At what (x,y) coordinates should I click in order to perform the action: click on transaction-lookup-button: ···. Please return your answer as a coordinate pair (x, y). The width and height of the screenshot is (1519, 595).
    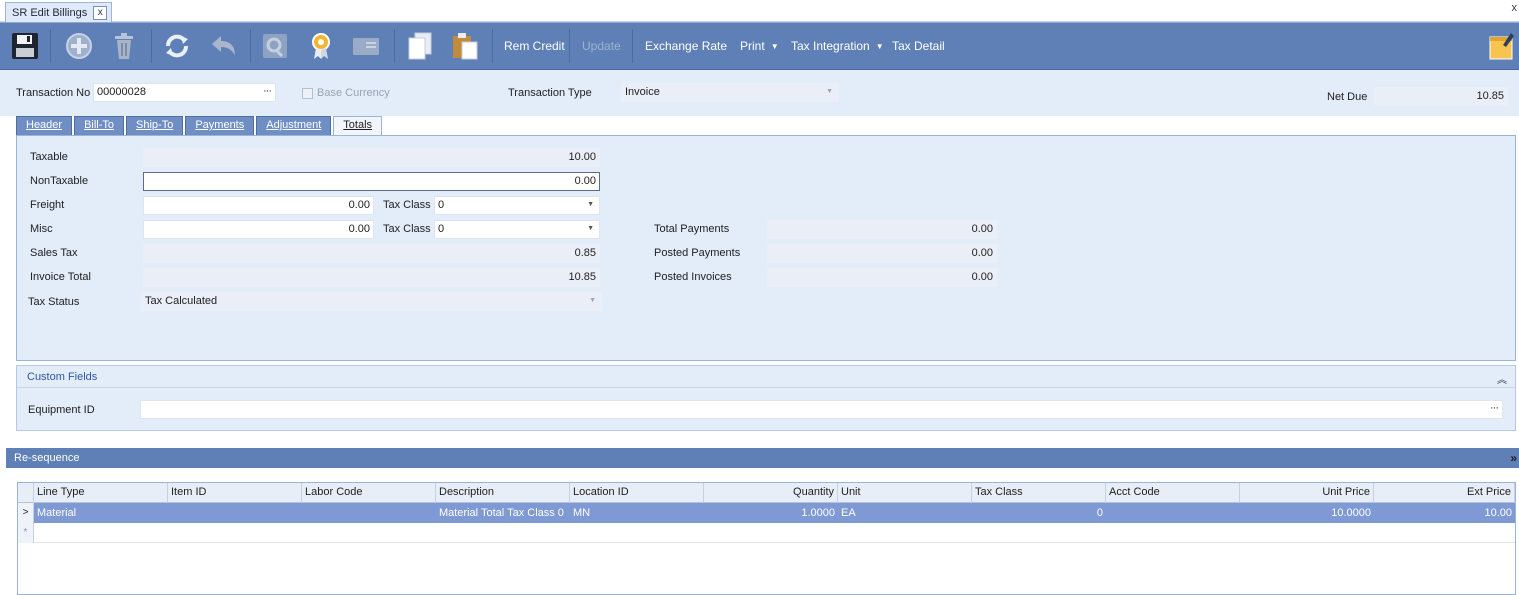
    Looking at the image, I should click on (267, 91).